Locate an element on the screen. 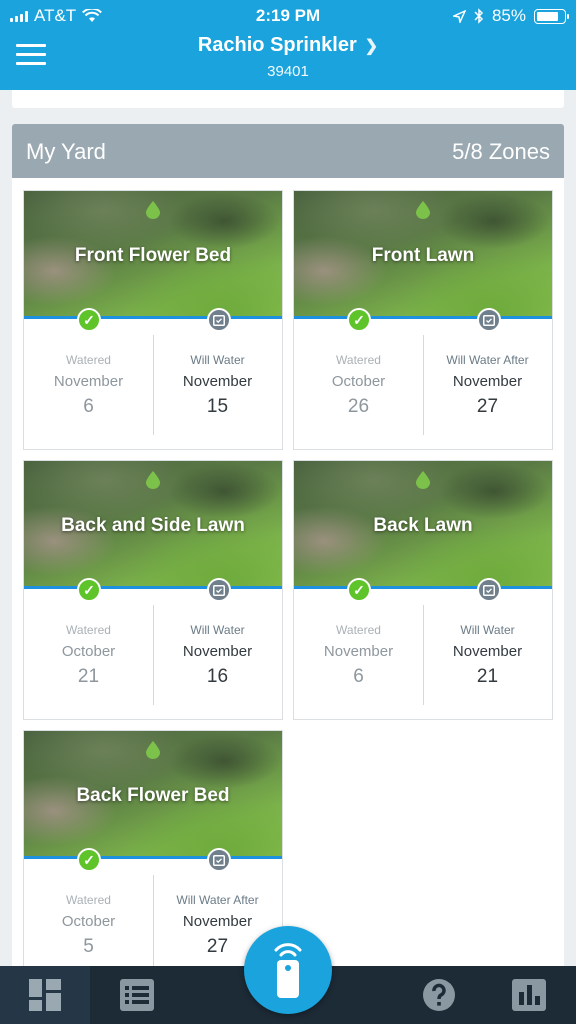 This screenshot has width=576, height=1024. previous-card-bottom is located at coordinates (288, 99).